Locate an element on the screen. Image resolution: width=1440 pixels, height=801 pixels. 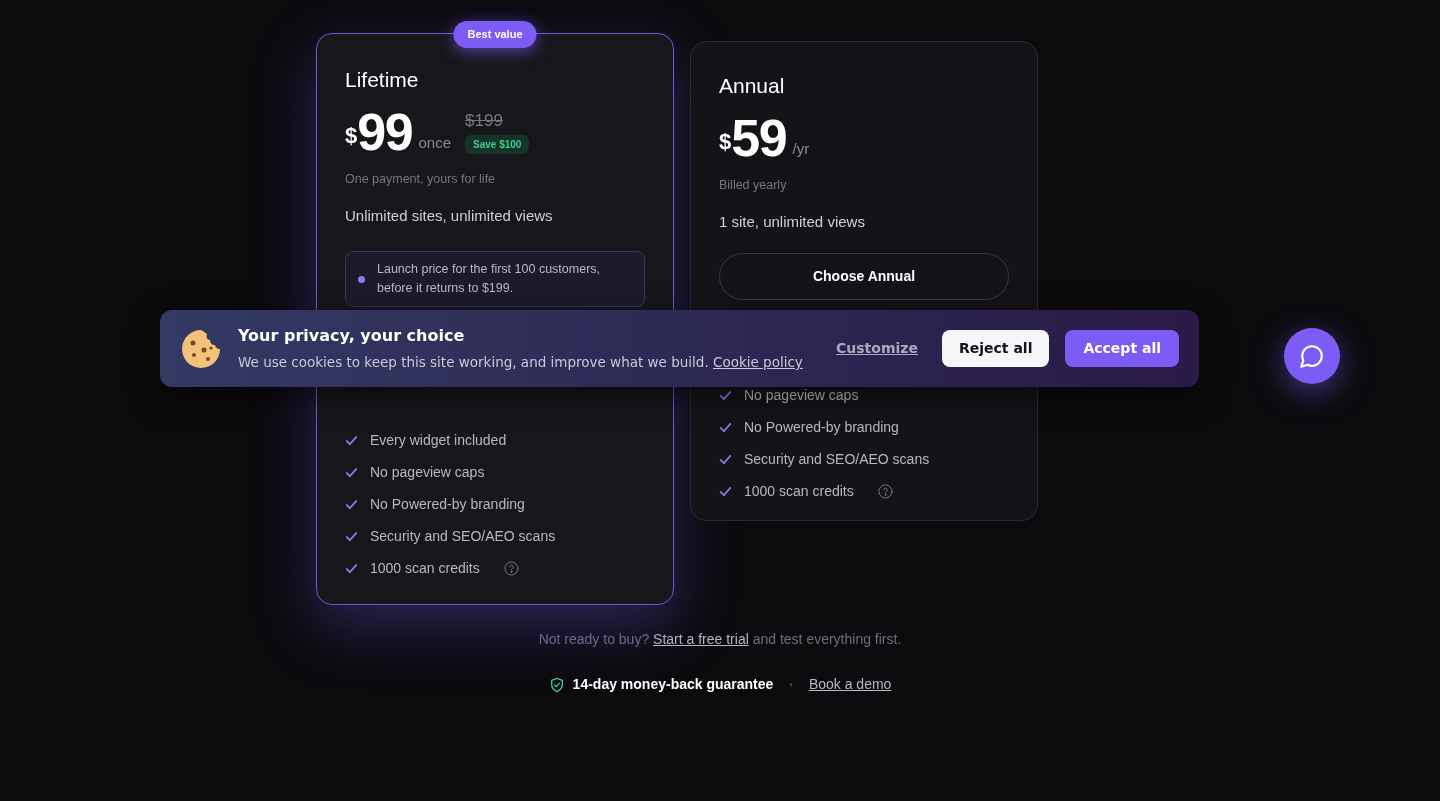
plan-name: Annual is located at coordinates (752, 86).